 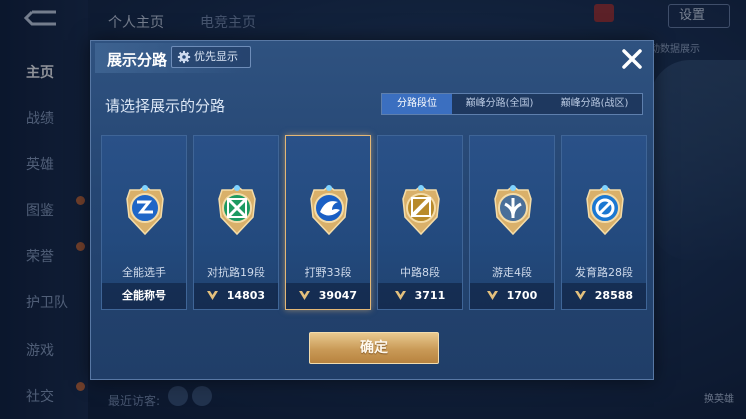 I want to click on lane-card: 游走4段 1700, so click(x=512, y=222).